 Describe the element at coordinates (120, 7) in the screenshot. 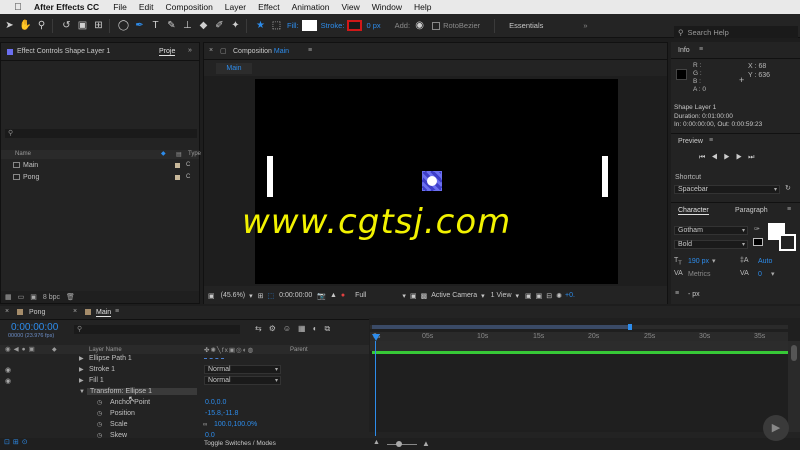

I see `menu-file: File` at that location.